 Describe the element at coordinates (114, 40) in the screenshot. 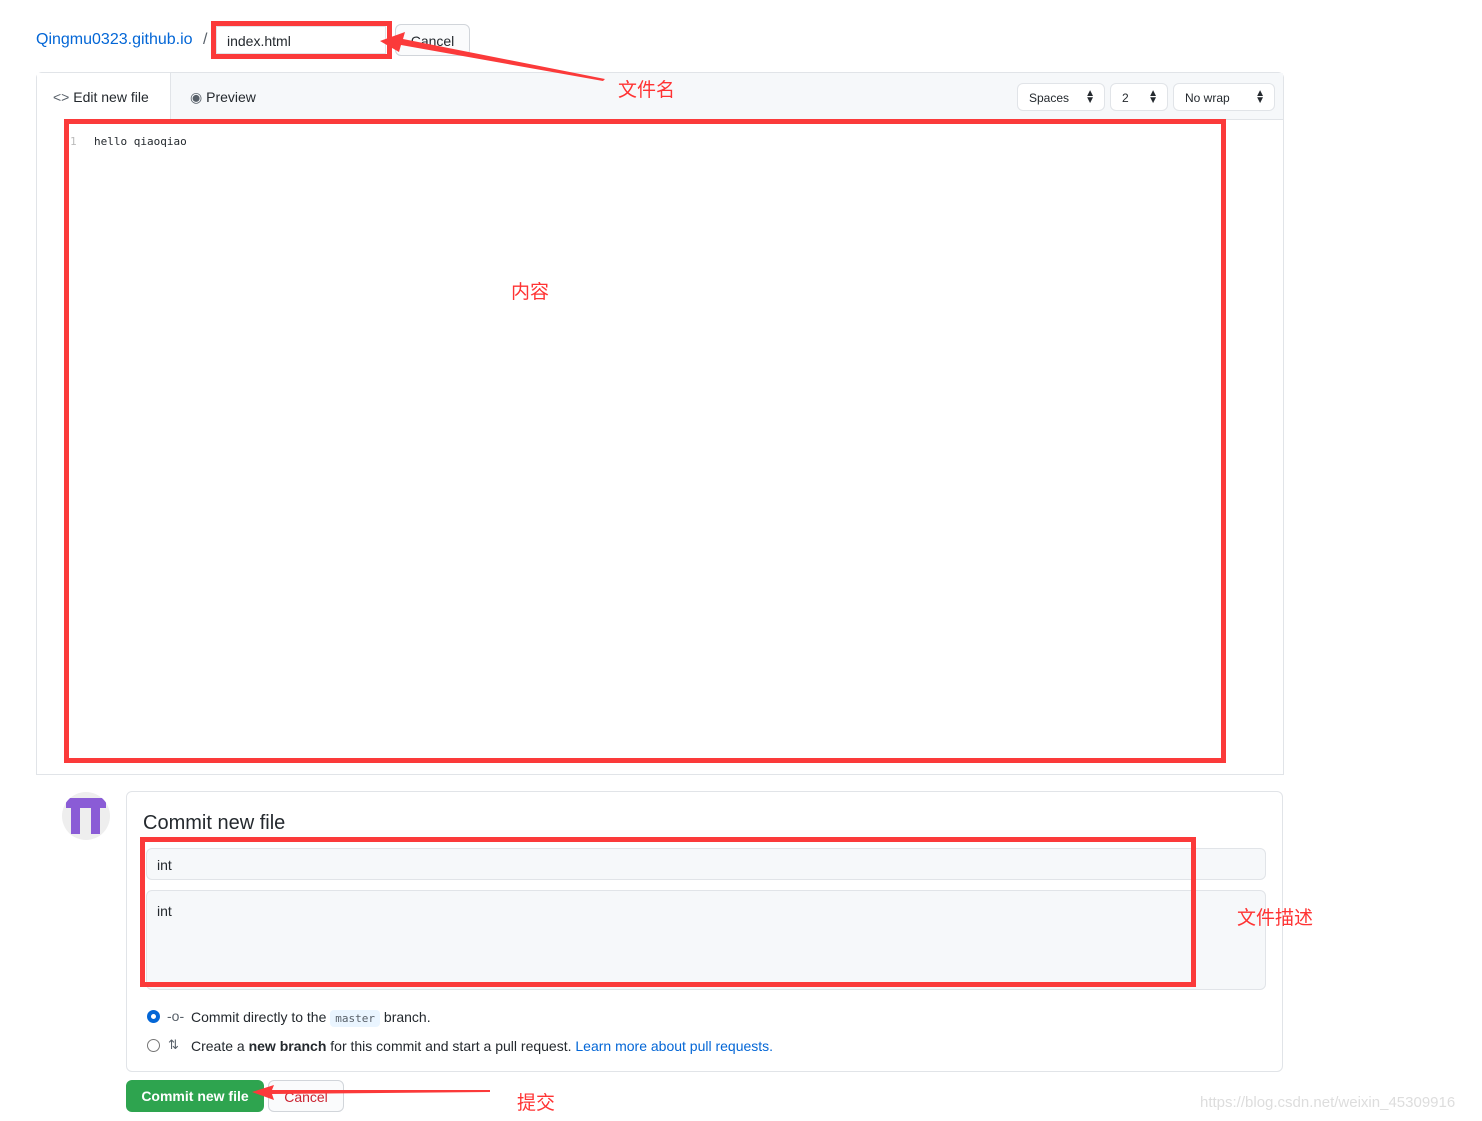

I see `repo-link: Qingmu0323.github.io` at that location.